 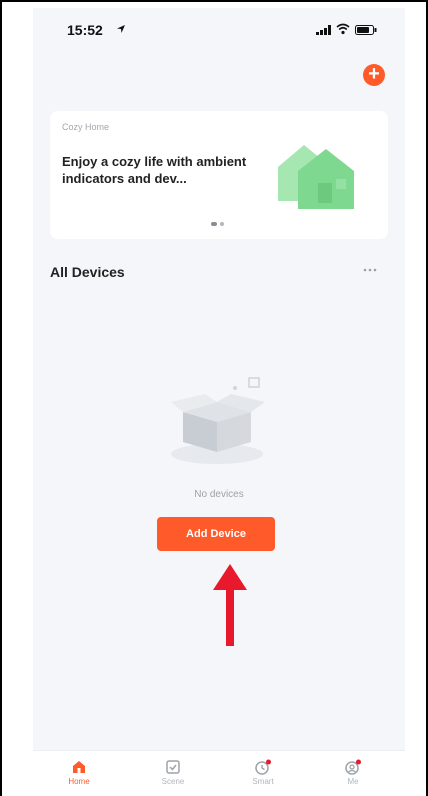 I want to click on wifi-icon, so click(x=343, y=29).